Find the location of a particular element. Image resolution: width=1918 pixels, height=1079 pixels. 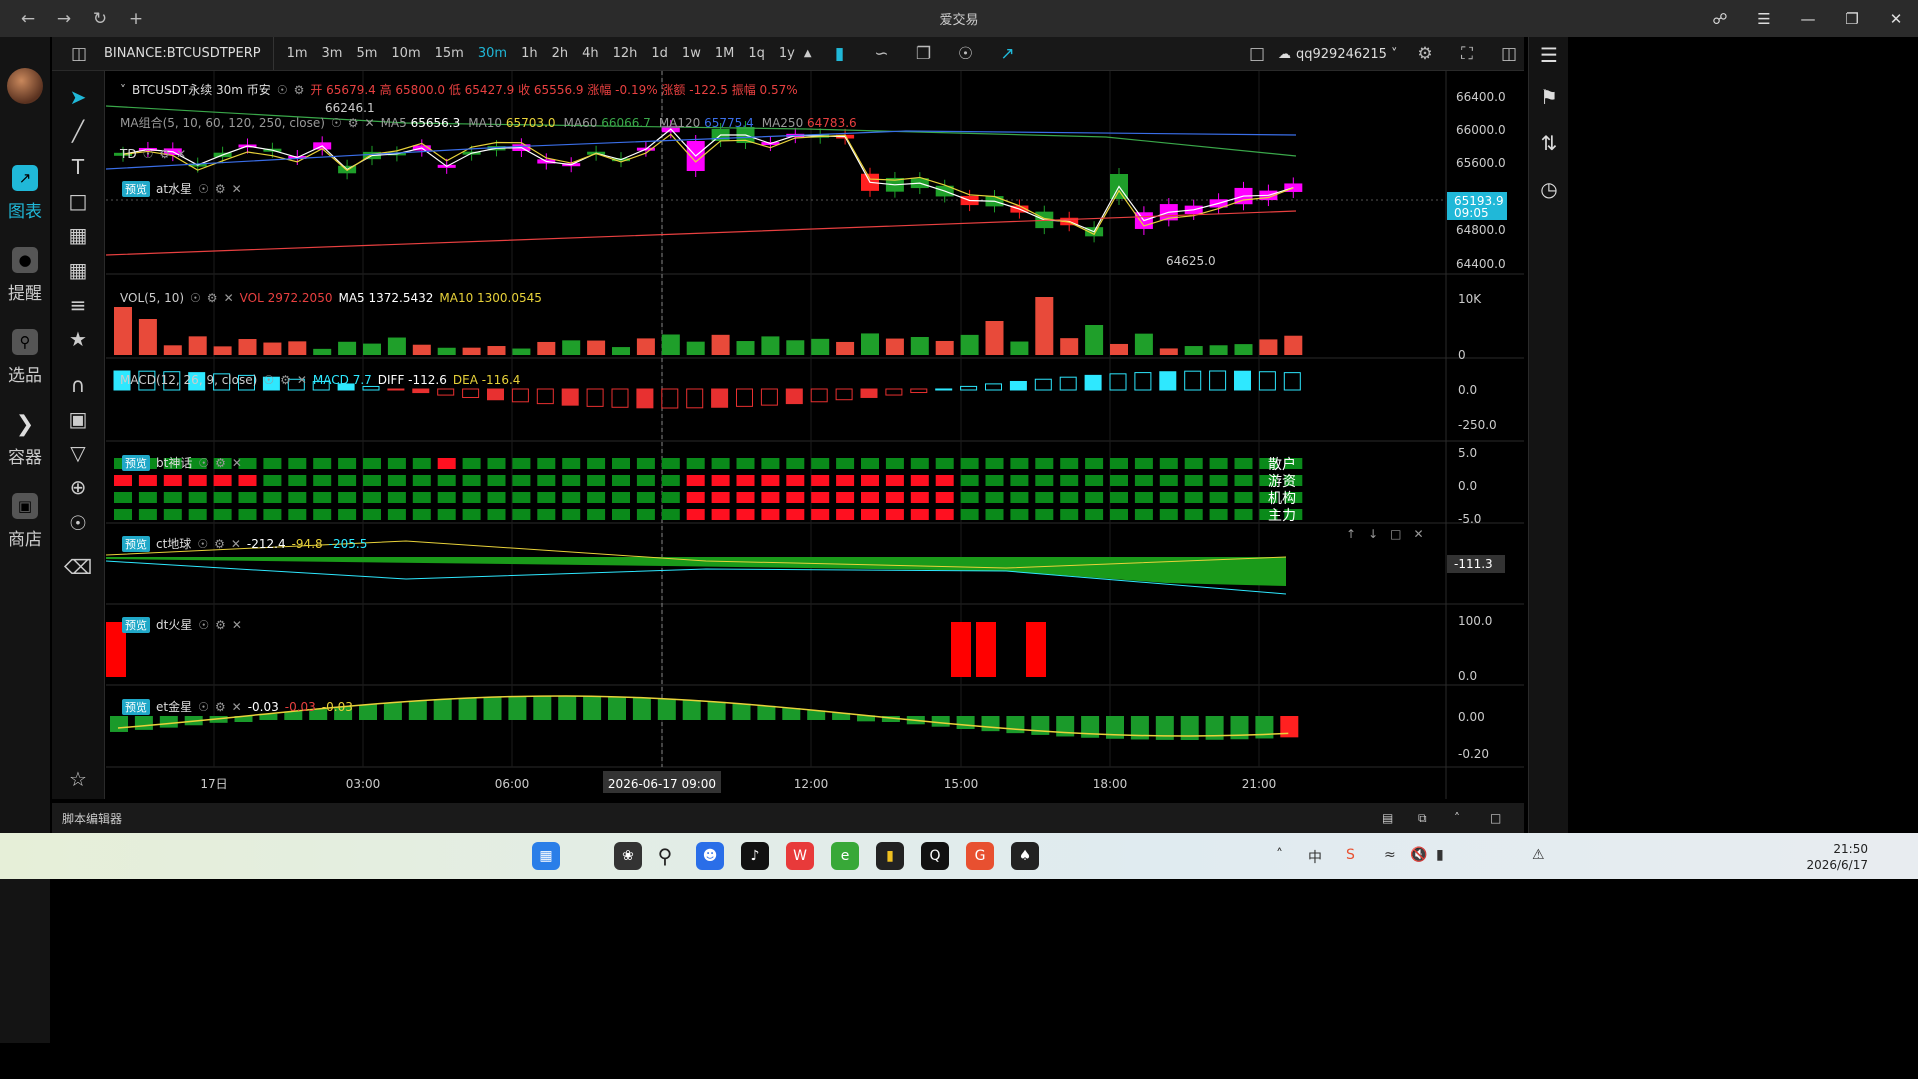

pinwheel-app-icon: ❀ is located at coordinates (628, 856).